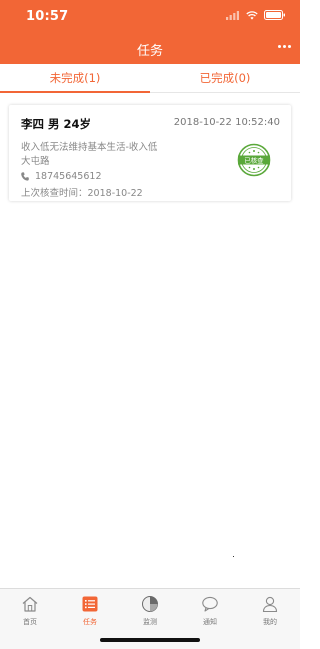  What do you see at coordinates (75, 78) in the screenshot?
I see `tab-incomplete: 未完成(1)` at bounding box center [75, 78].